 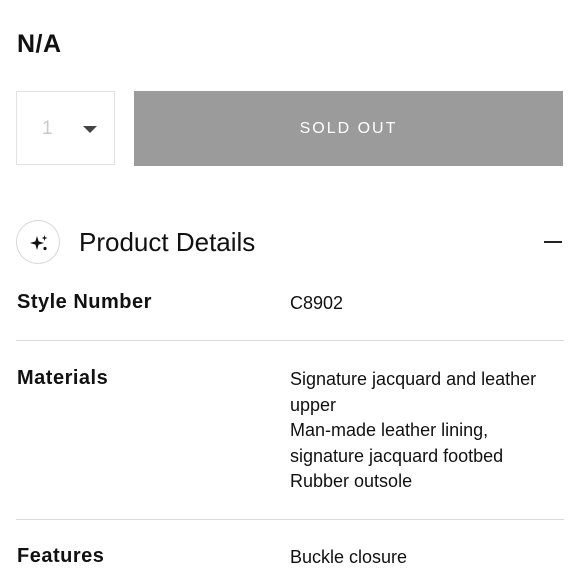 I want to click on detail-value-line: Man-made leather lining,, so click(x=389, y=430).